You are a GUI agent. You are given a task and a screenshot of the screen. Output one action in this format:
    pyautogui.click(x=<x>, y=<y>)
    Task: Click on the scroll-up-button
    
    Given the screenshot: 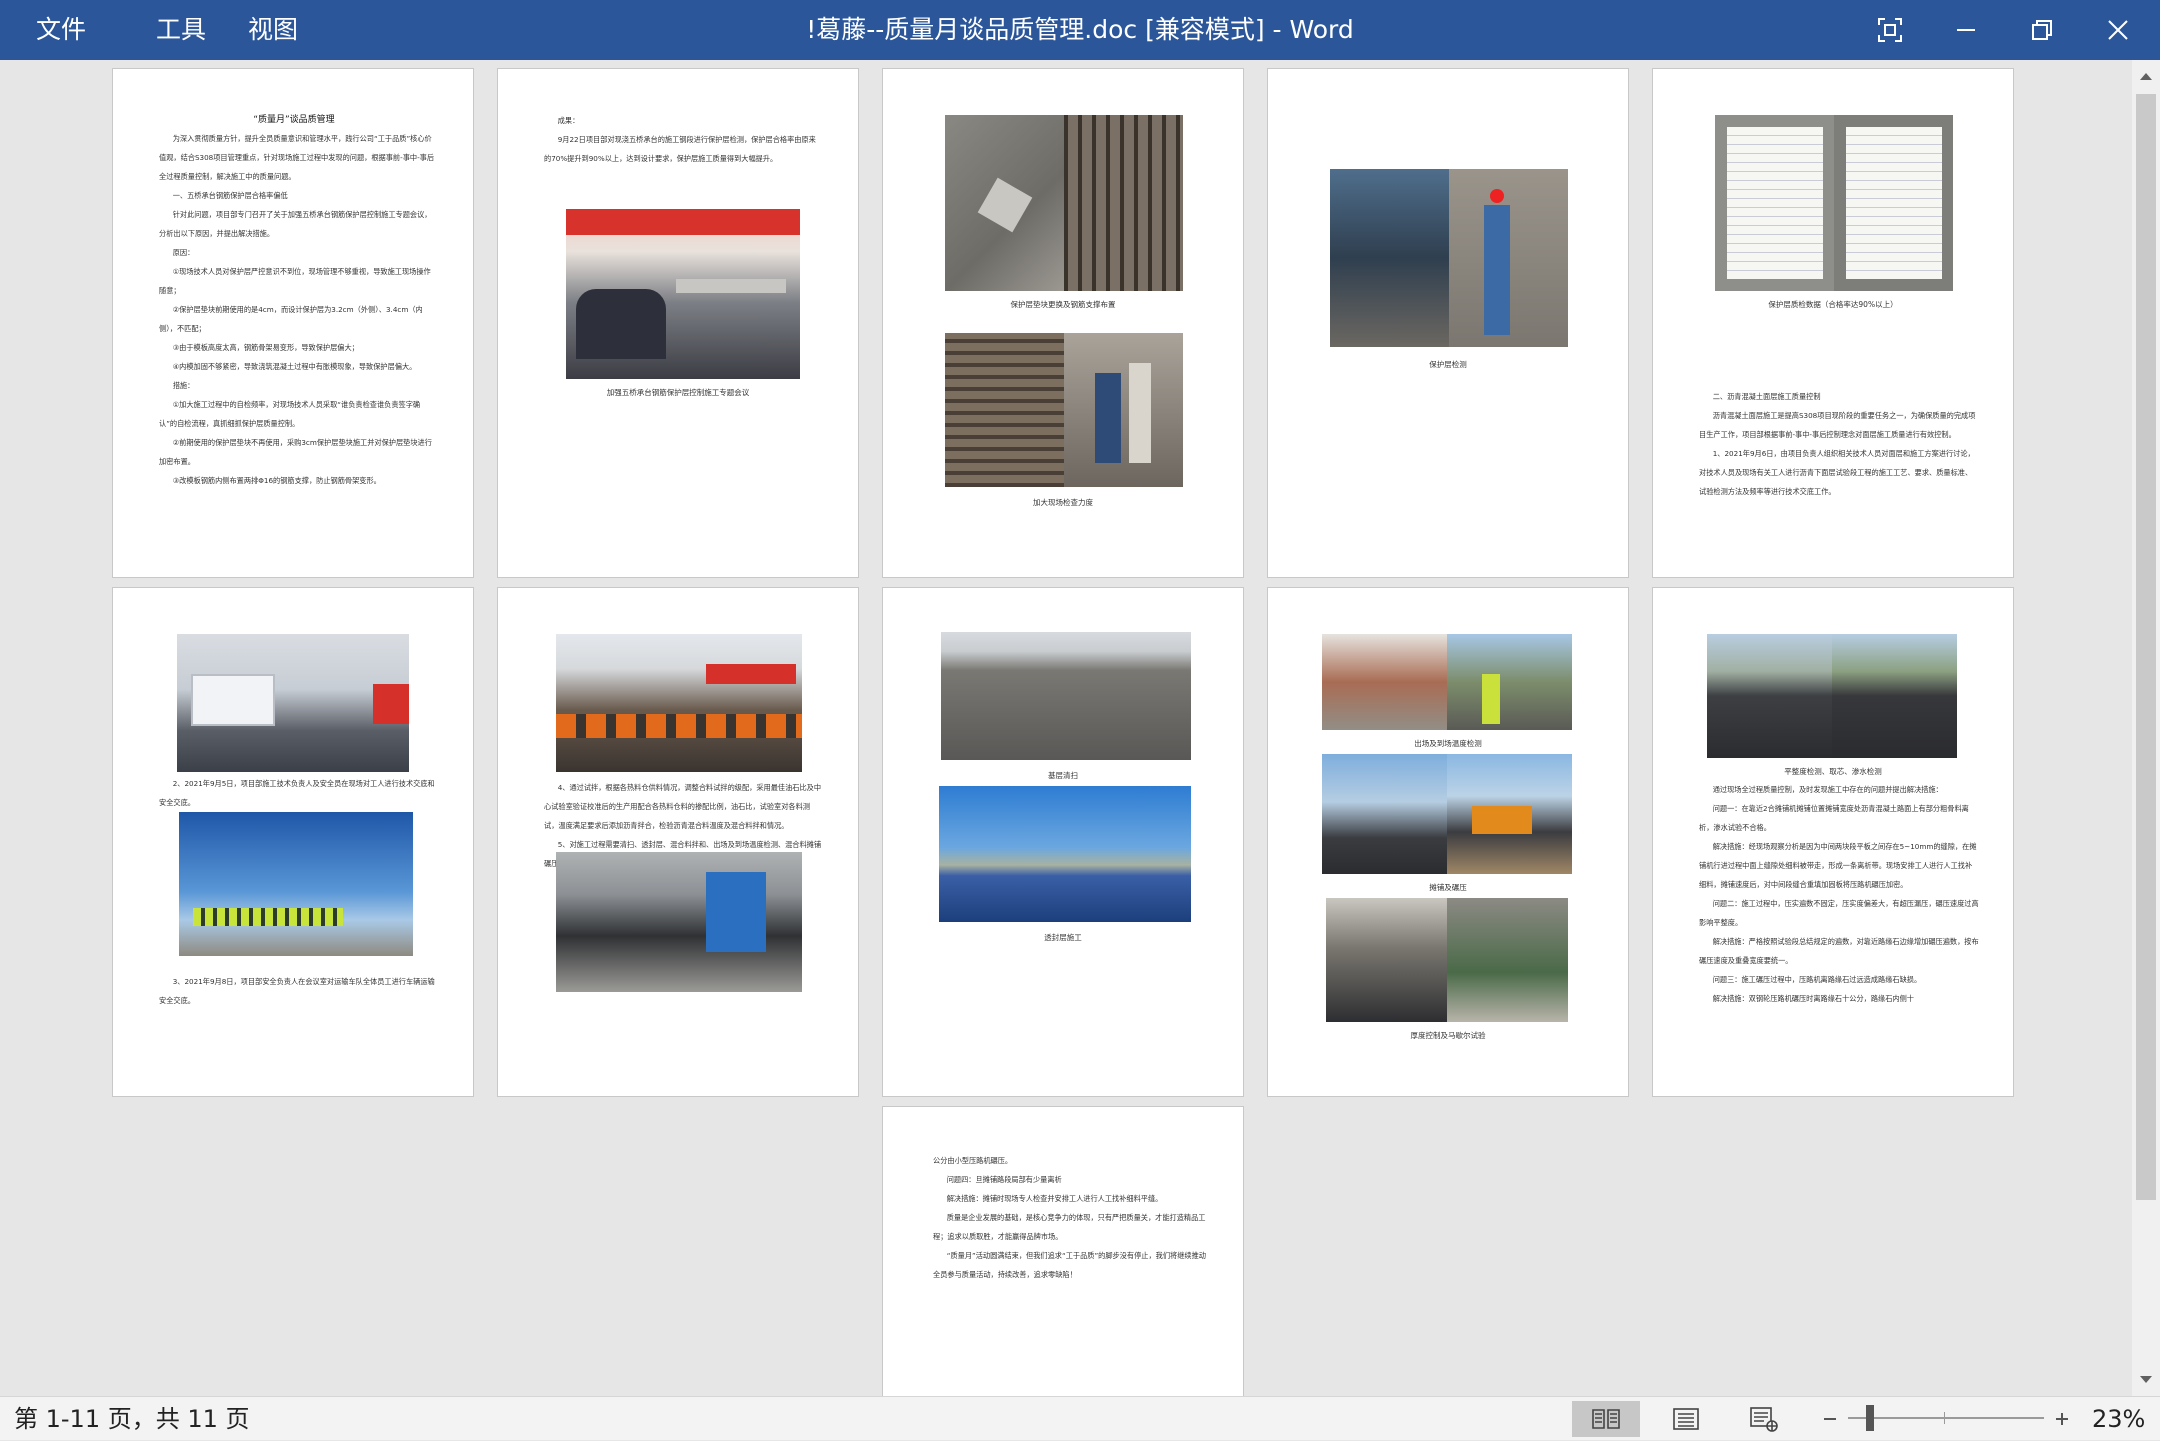 What is the action you would take?
    pyautogui.click(x=2146, y=76)
    